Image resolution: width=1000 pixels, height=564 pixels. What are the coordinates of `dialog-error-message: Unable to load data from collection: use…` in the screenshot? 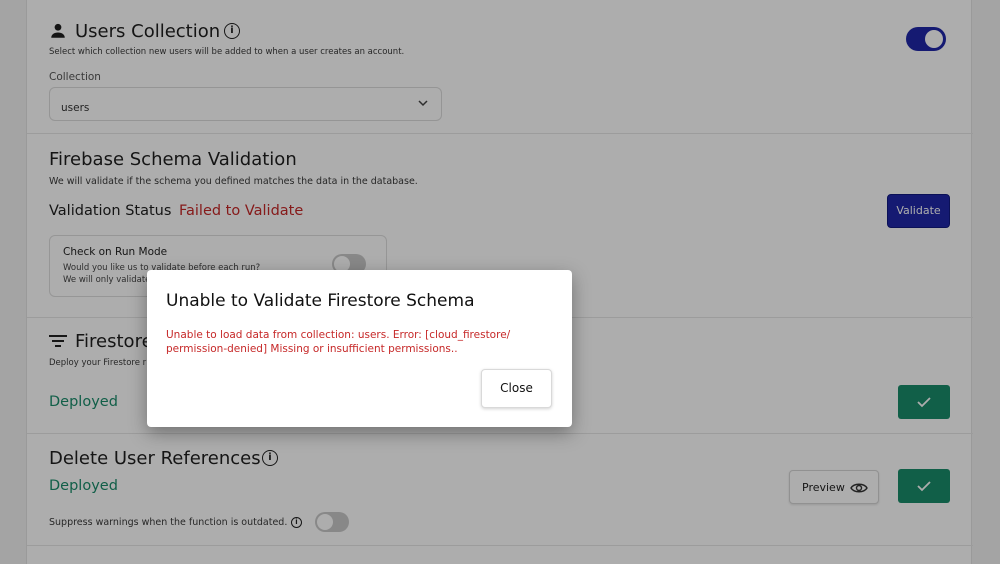 It's located at (338, 342).